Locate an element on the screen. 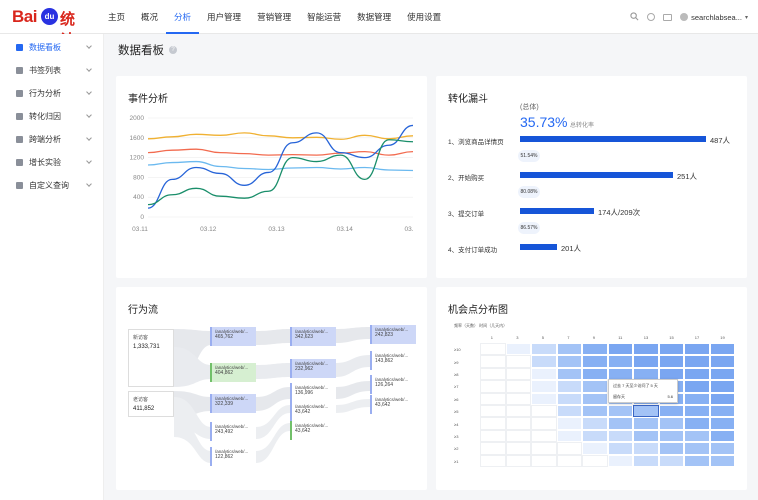 This screenshot has width=758, height=500. sidebar-item-dashboard: 数据看板 is located at coordinates (51, 47).